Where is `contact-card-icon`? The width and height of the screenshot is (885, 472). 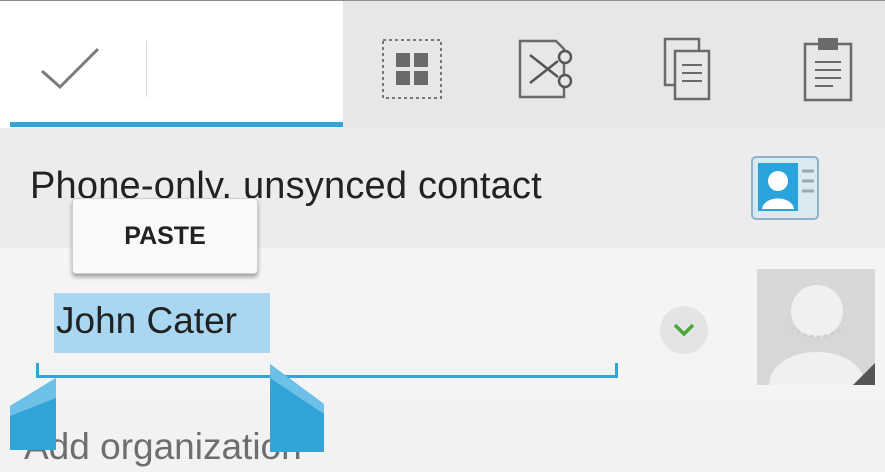
contact-card-icon is located at coordinates (785, 188).